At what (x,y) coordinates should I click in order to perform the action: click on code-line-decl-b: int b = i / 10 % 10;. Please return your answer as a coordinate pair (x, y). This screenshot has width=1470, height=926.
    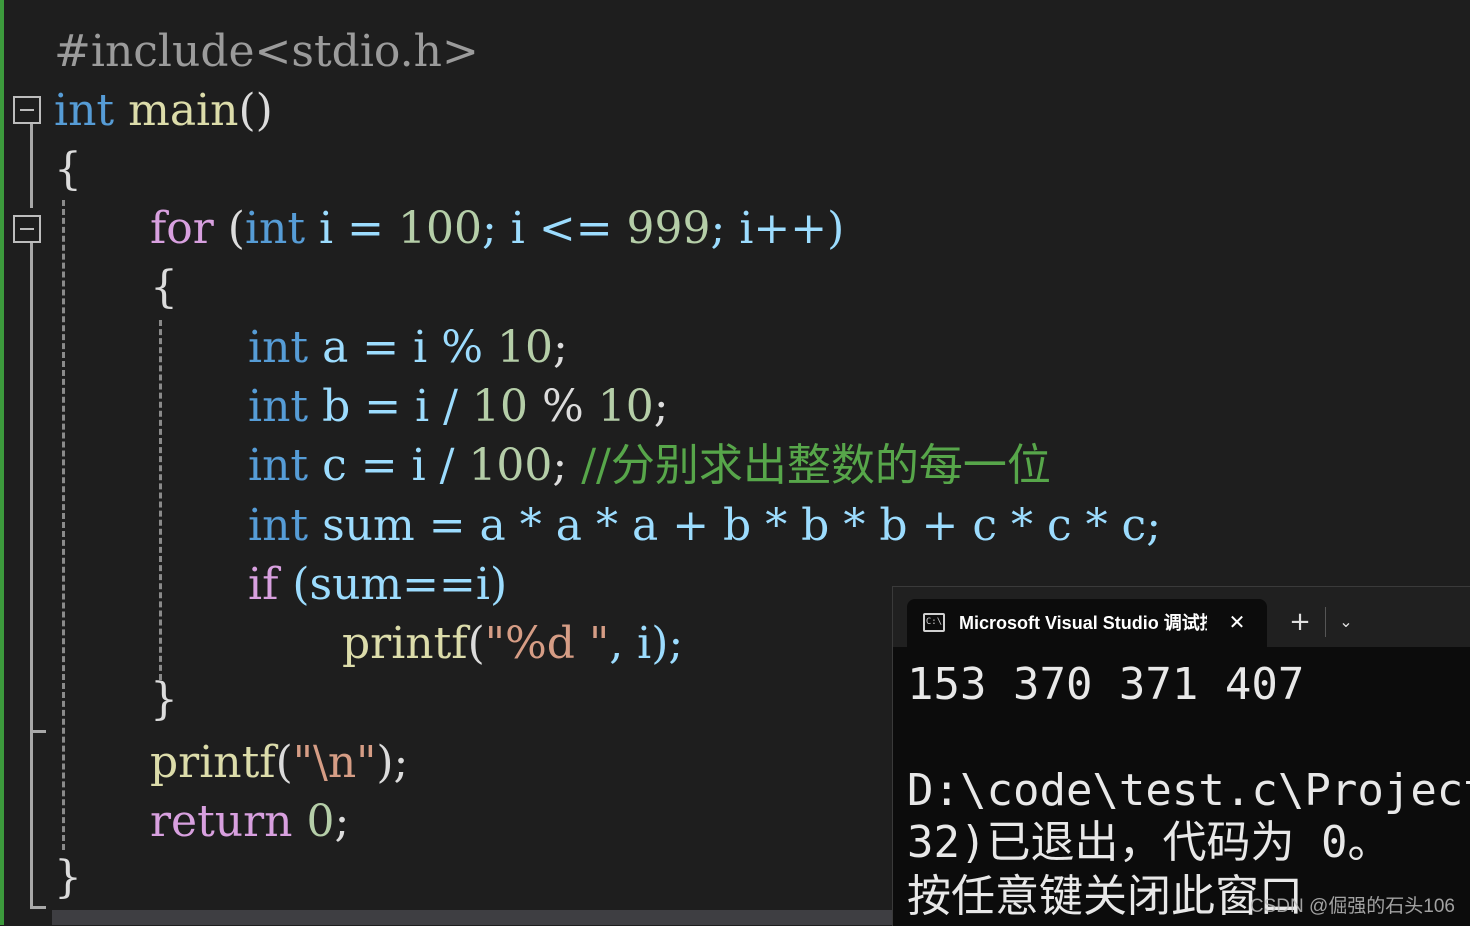
    Looking at the image, I should click on (458, 407).